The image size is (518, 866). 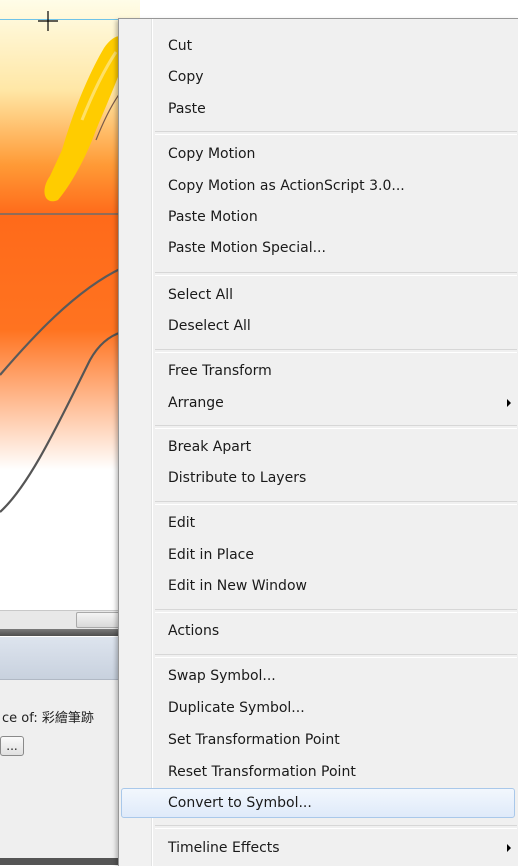 I want to click on menu-item-copy: Copy, so click(x=318, y=77).